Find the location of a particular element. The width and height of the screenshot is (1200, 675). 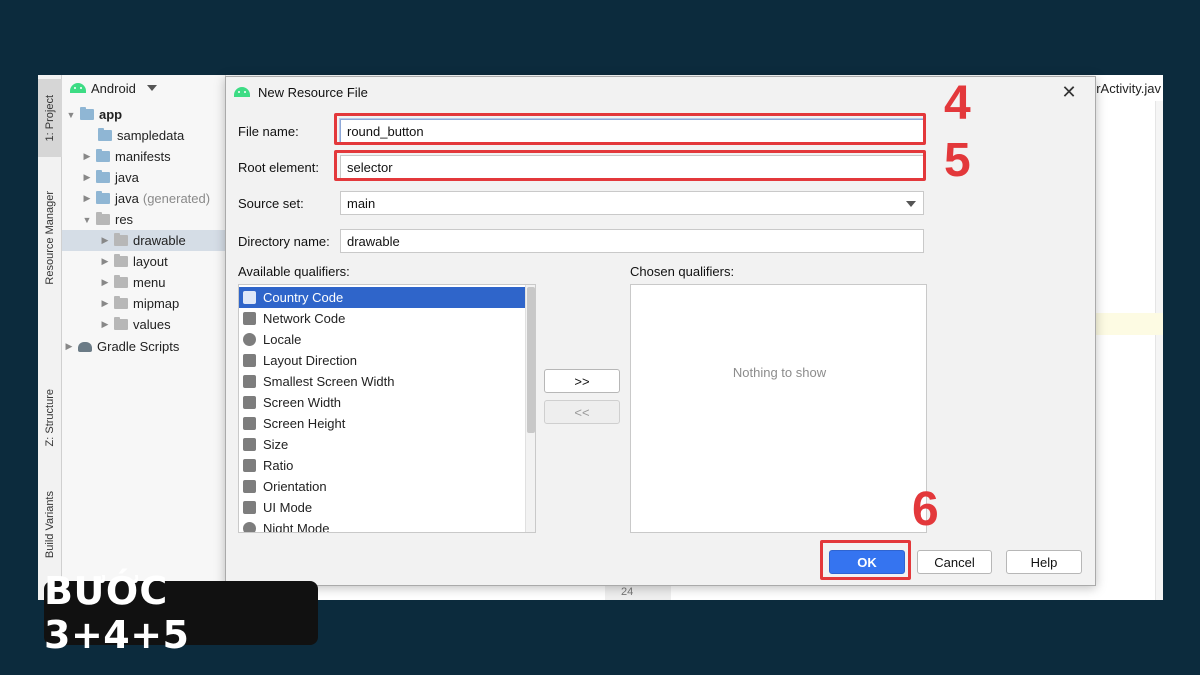

qualifier-item: Orientation is located at coordinates (382, 486).